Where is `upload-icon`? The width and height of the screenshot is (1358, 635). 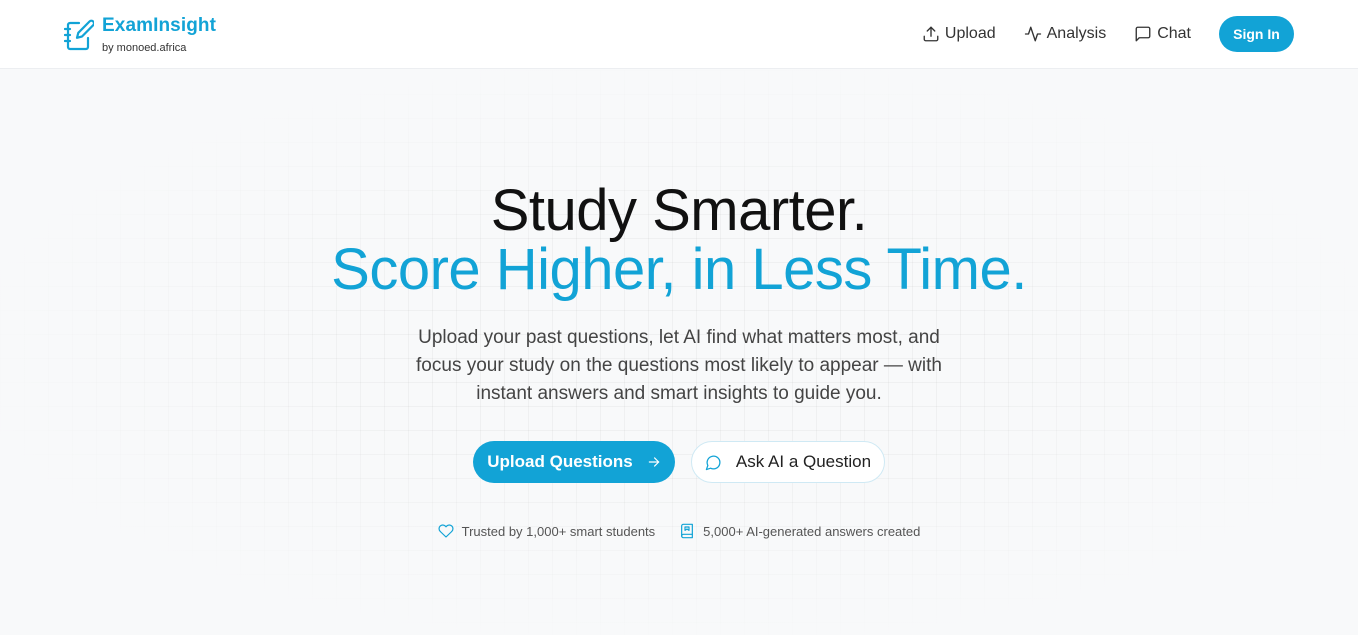 upload-icon is located at coordinates (931, 34).